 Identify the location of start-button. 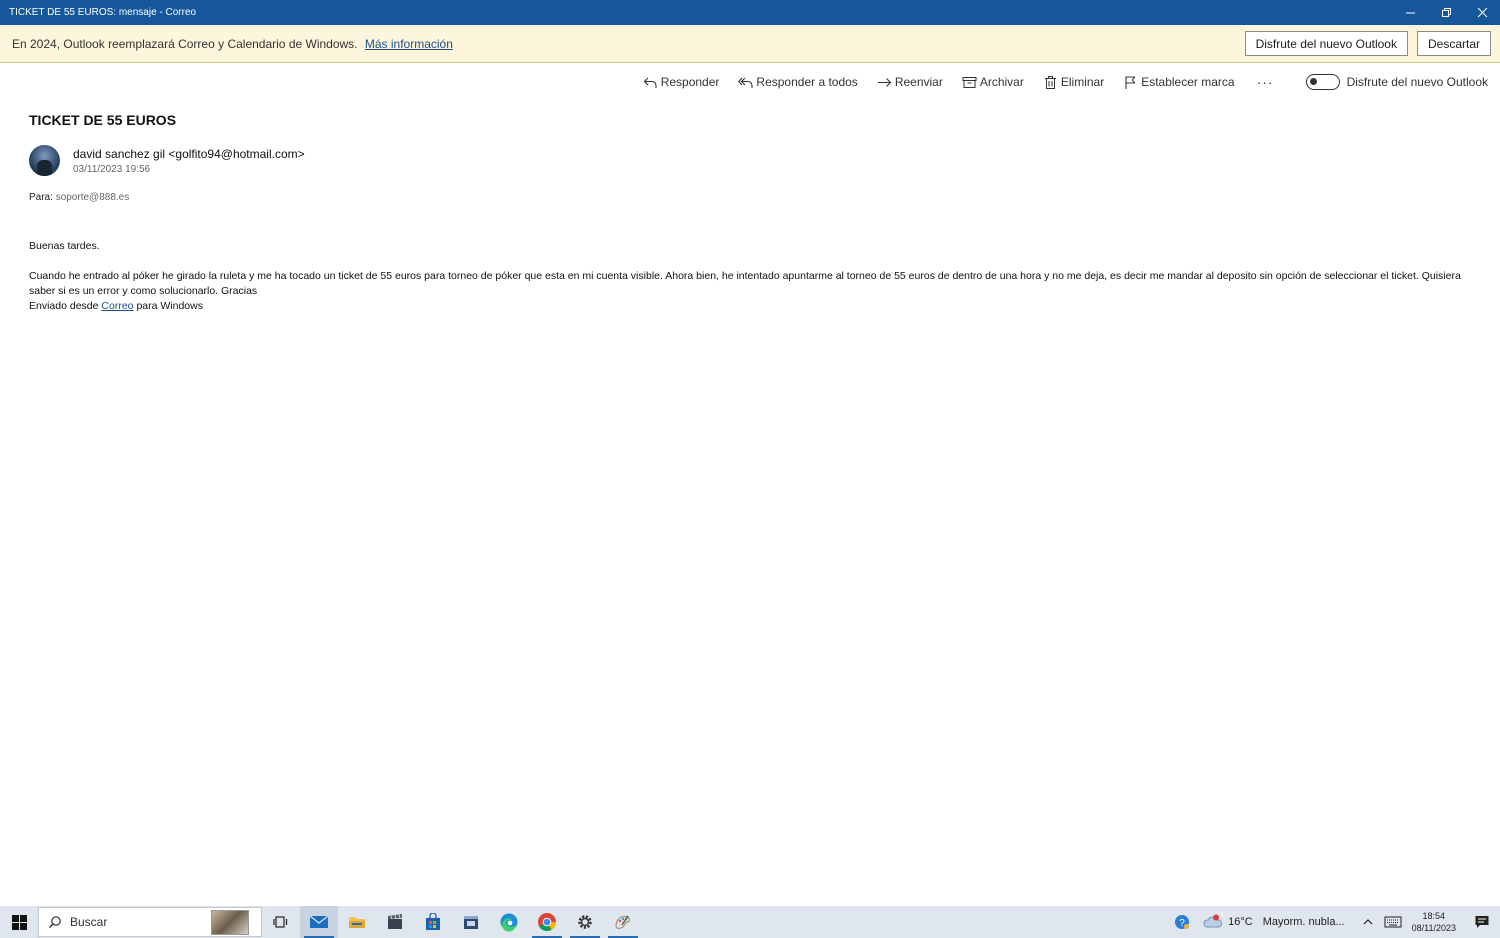
(19, 922).